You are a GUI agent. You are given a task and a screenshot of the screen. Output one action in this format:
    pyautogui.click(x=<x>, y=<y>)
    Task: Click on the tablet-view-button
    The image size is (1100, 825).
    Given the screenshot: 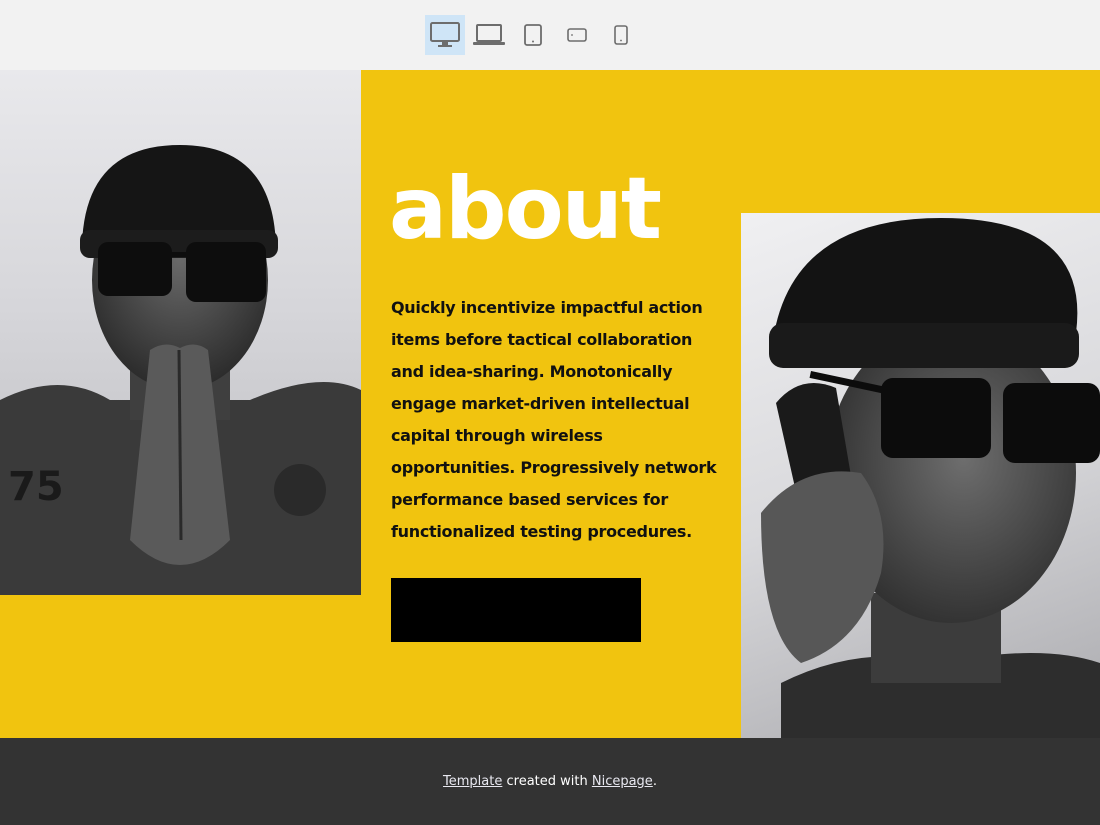 What is the action you would take?
    pyautogui.click(x=533, y=35)
    